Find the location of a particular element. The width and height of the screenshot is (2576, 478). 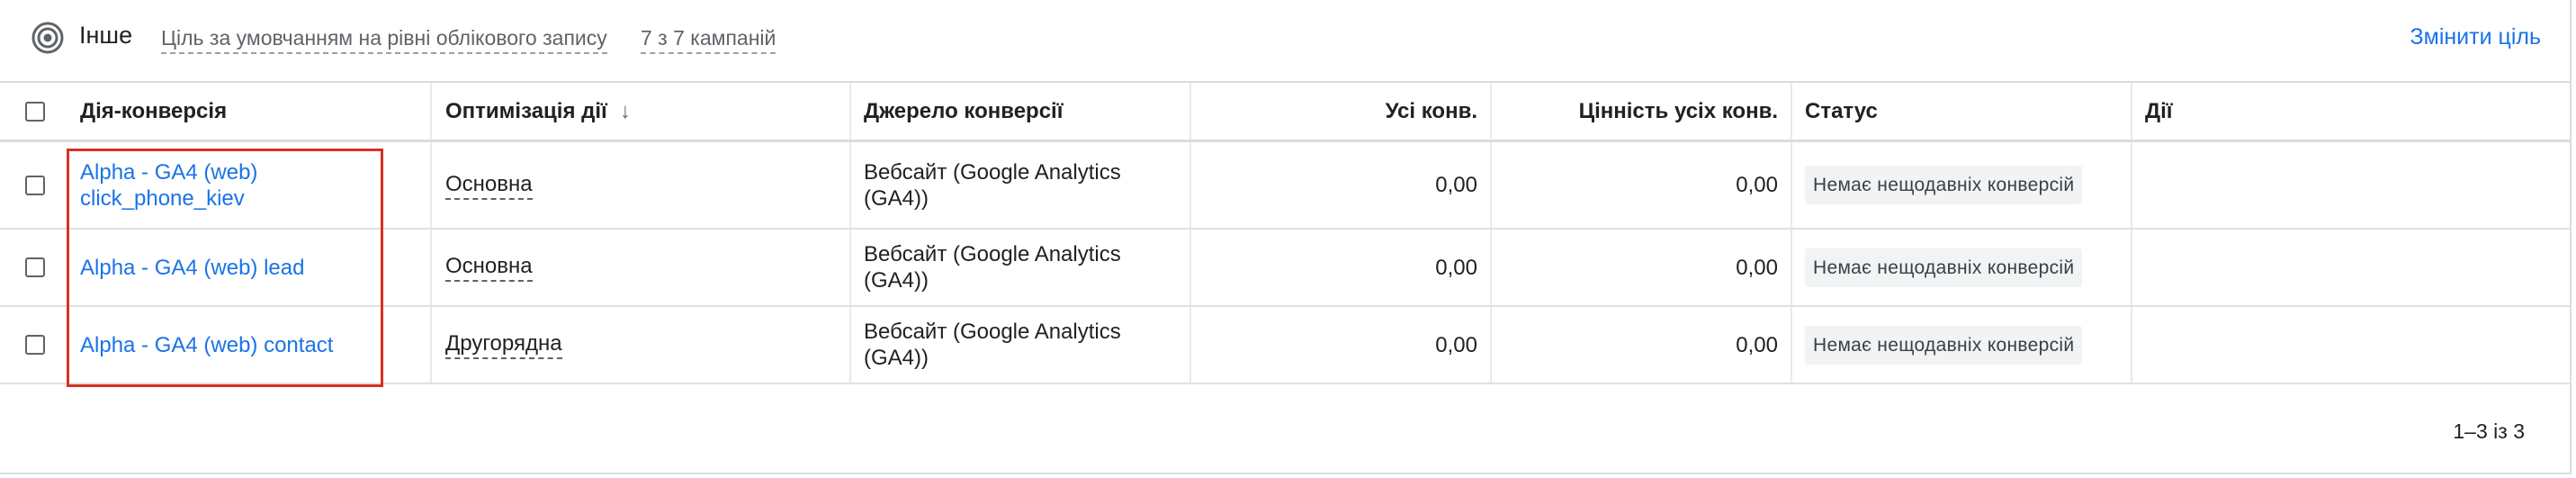

header-checkbox-cell is located at coordinates (35, 111).